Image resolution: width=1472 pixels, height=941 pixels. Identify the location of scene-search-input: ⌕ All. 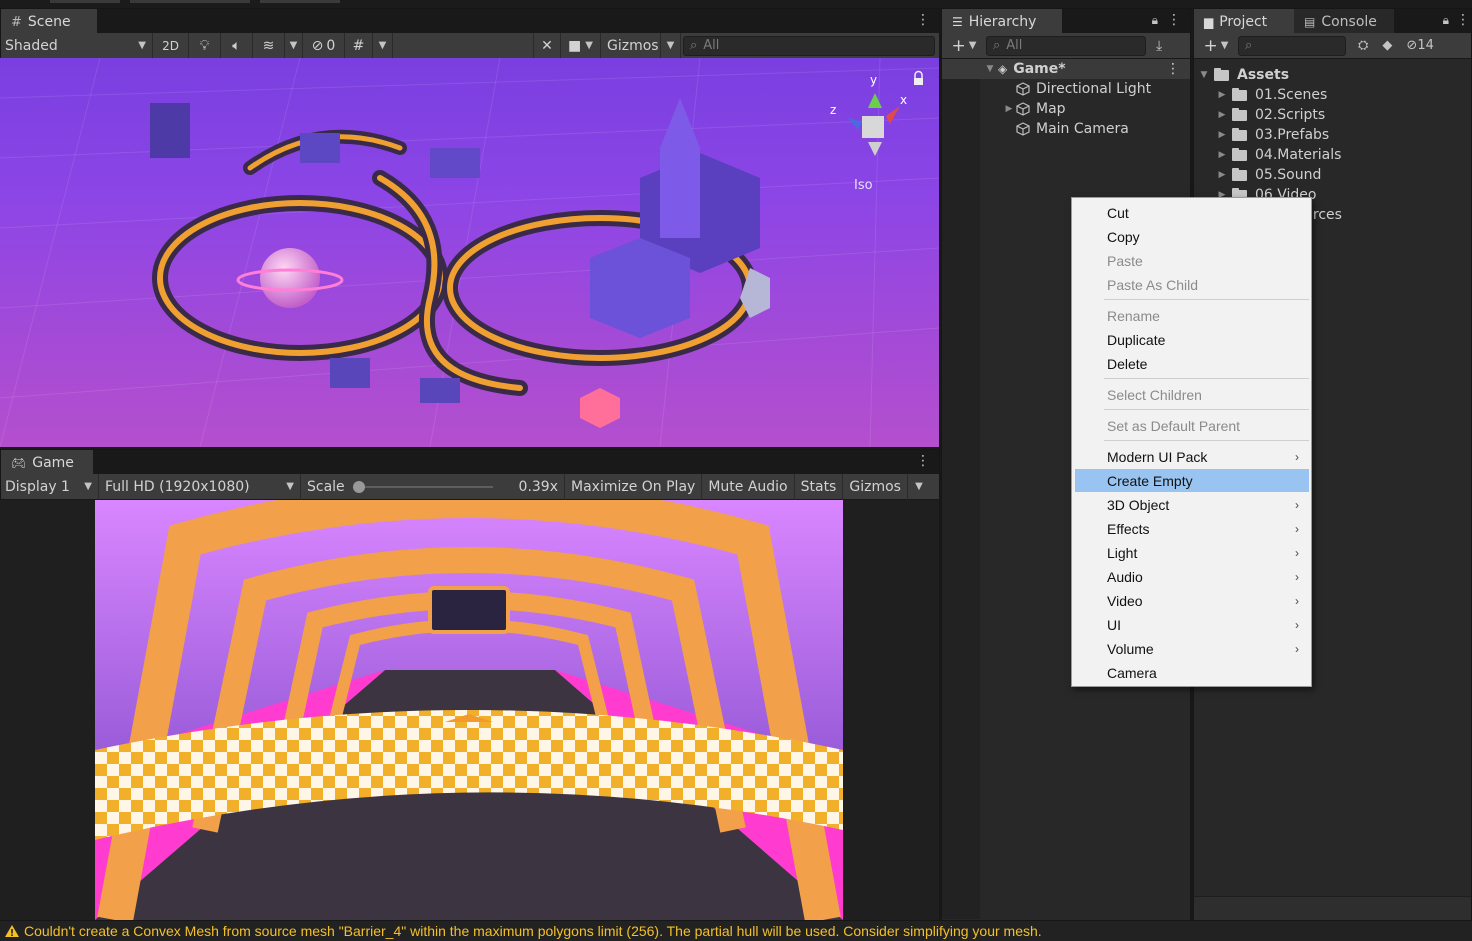
(809, 45).